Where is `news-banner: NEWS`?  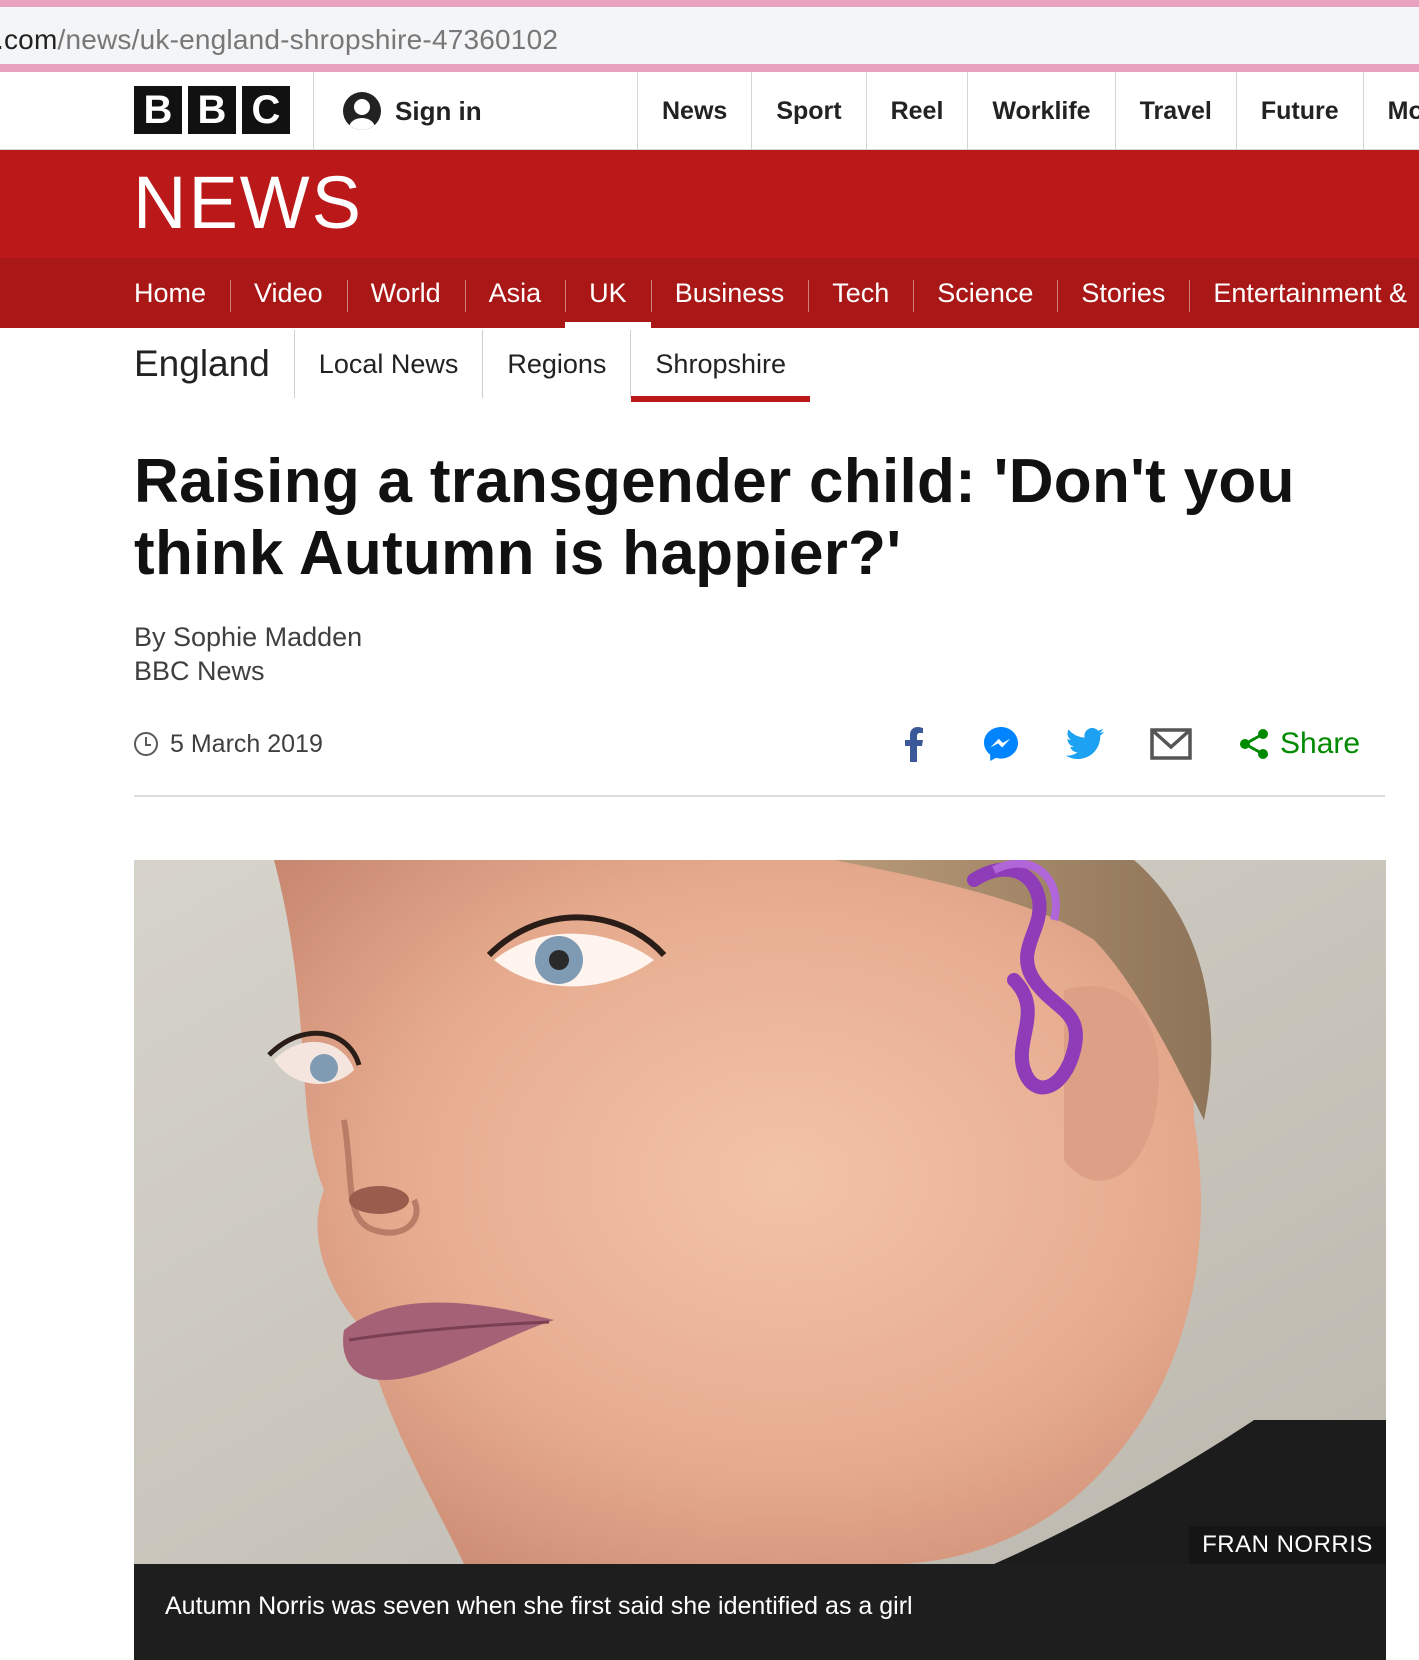 news-banner: NEWS is located at coordinates (709, 204).